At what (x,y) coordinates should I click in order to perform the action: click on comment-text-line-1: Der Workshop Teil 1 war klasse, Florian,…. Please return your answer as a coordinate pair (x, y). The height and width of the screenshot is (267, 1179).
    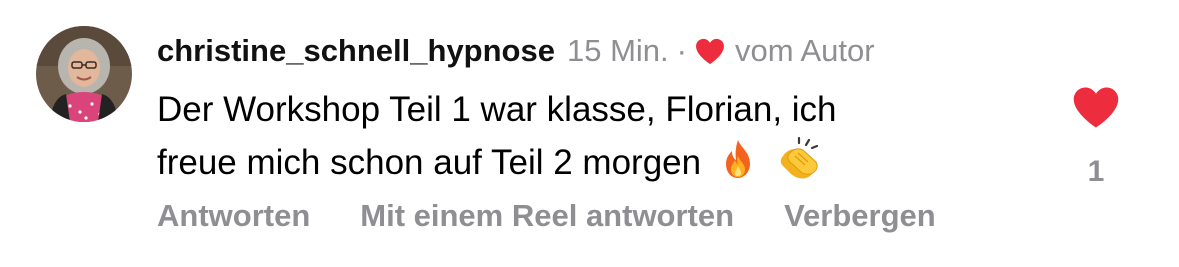
    Looking at the image, I should click on (497, 109).